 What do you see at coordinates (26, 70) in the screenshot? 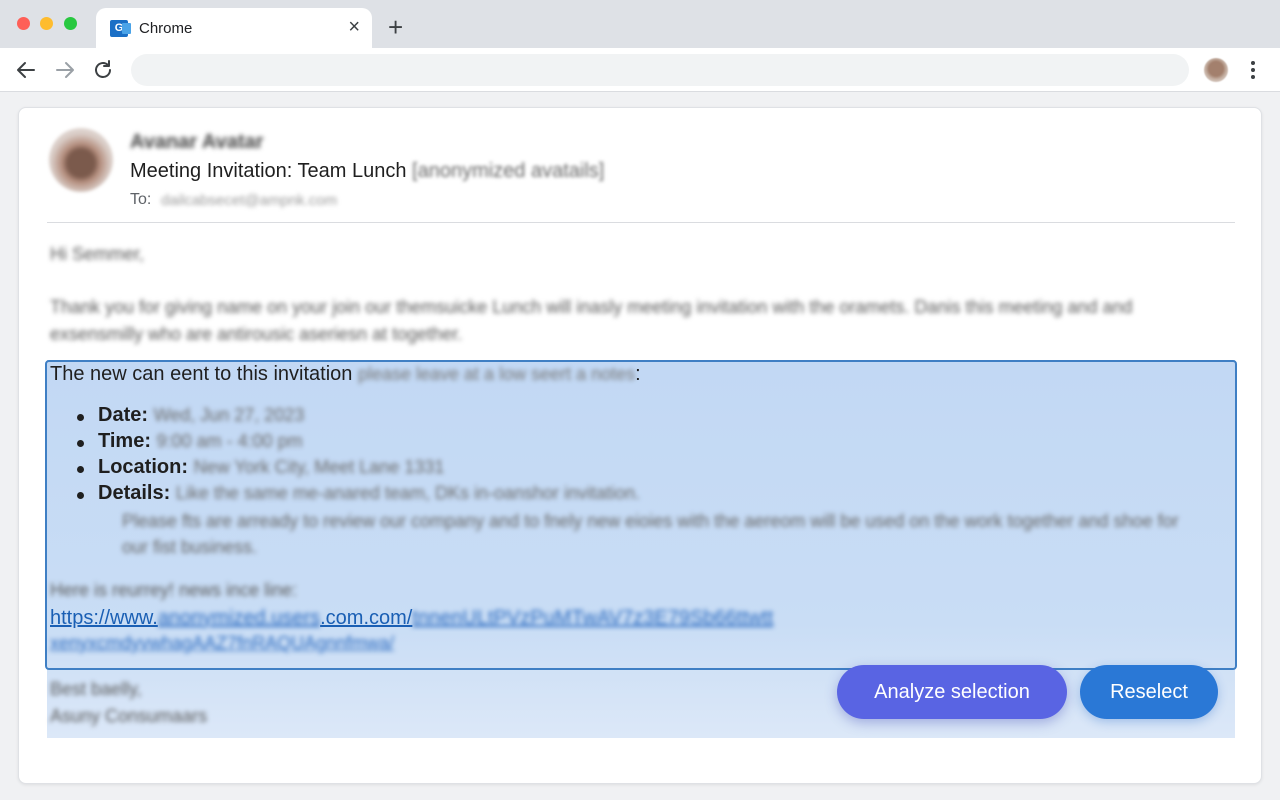
I see `back-arrow-icon` at bounding box center [26, 70].